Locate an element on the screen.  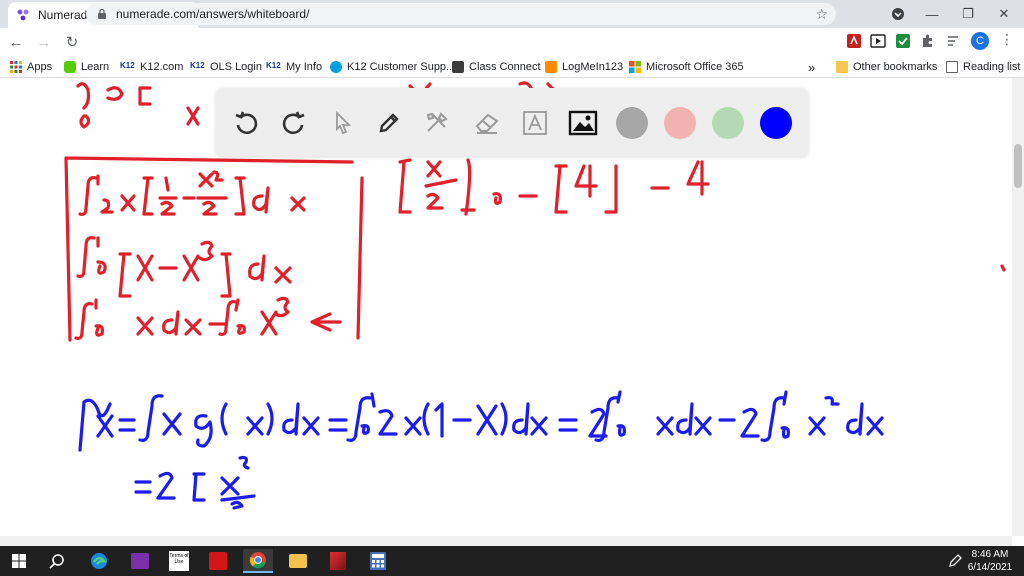
bookmark-class-connect: Class Connect is located at coordinates (496, 67).